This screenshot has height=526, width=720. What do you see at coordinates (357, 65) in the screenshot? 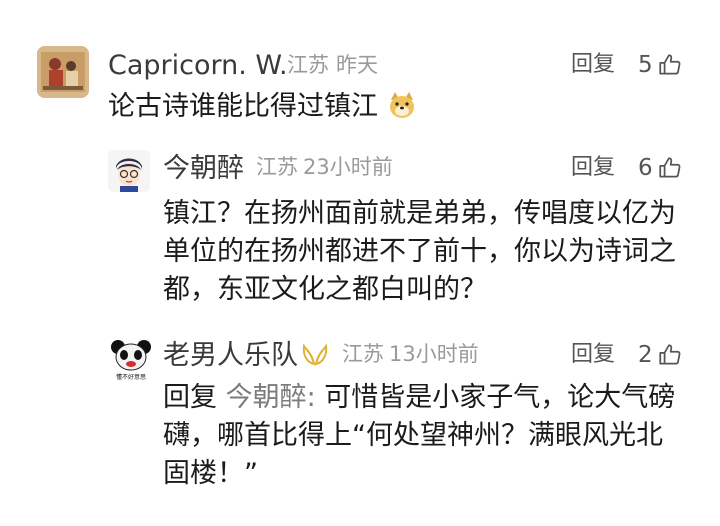
I see `timestamp: 昨天` at bounding box center [357, 65].